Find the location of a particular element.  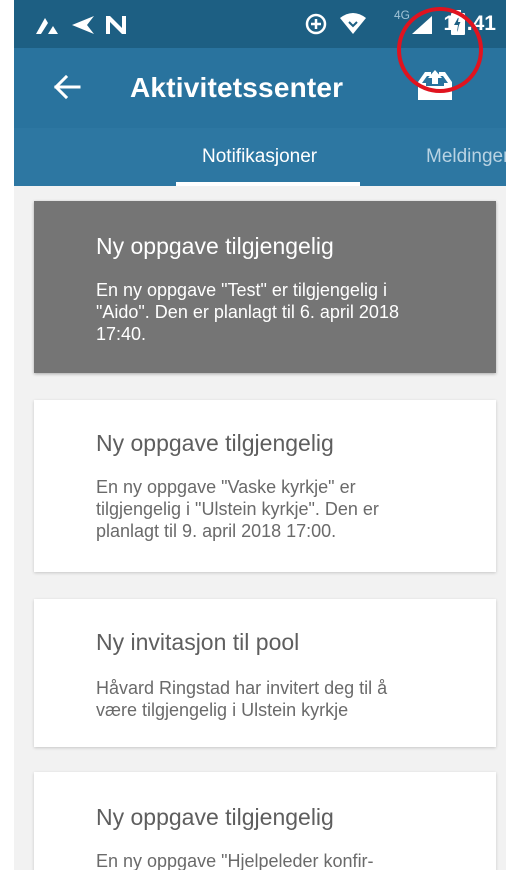

screenshot-border-left is located at coordinates (7, 435).